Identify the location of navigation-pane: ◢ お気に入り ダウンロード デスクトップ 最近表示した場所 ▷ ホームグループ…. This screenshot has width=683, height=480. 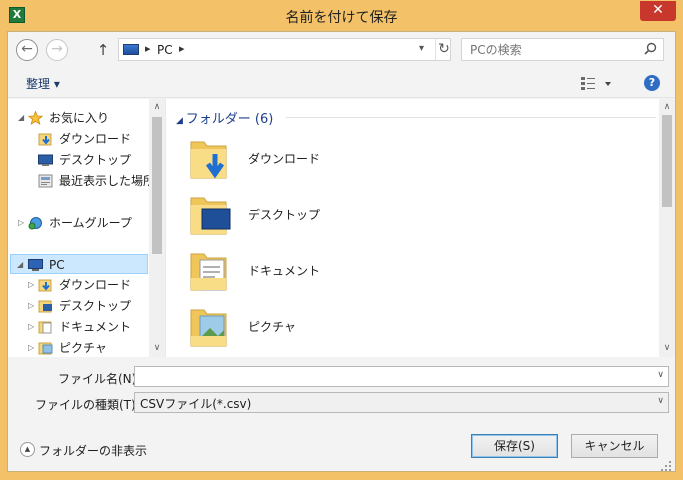
(86, 228).